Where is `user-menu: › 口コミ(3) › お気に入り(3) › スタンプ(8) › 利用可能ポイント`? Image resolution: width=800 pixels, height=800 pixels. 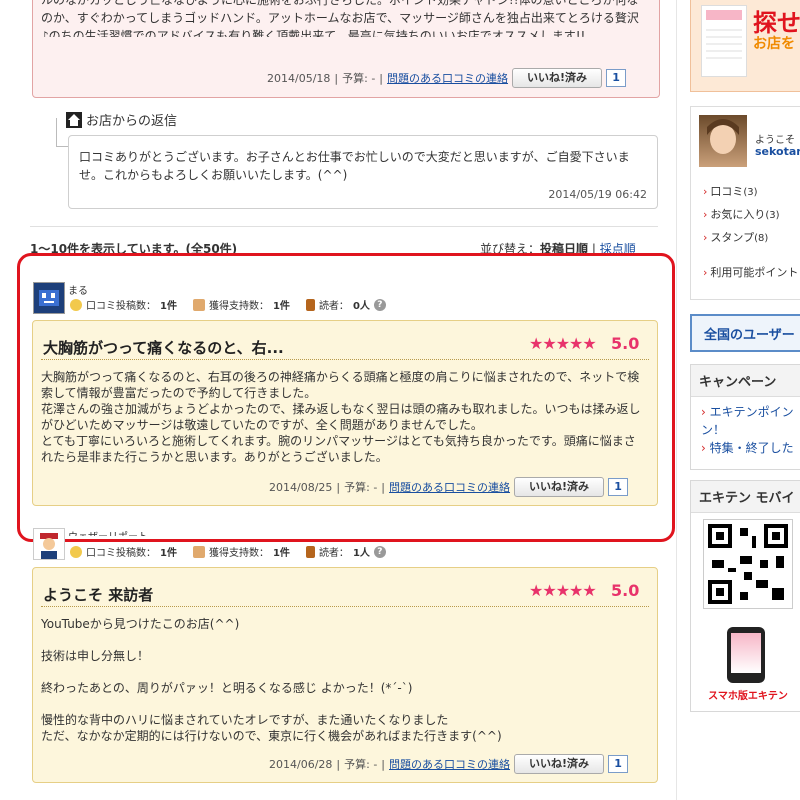 user-menu: › 口コミ(3) › お気に入り(3) › スタンプ(8) › 利用可能ポイント is located at coordinates (745, 232).